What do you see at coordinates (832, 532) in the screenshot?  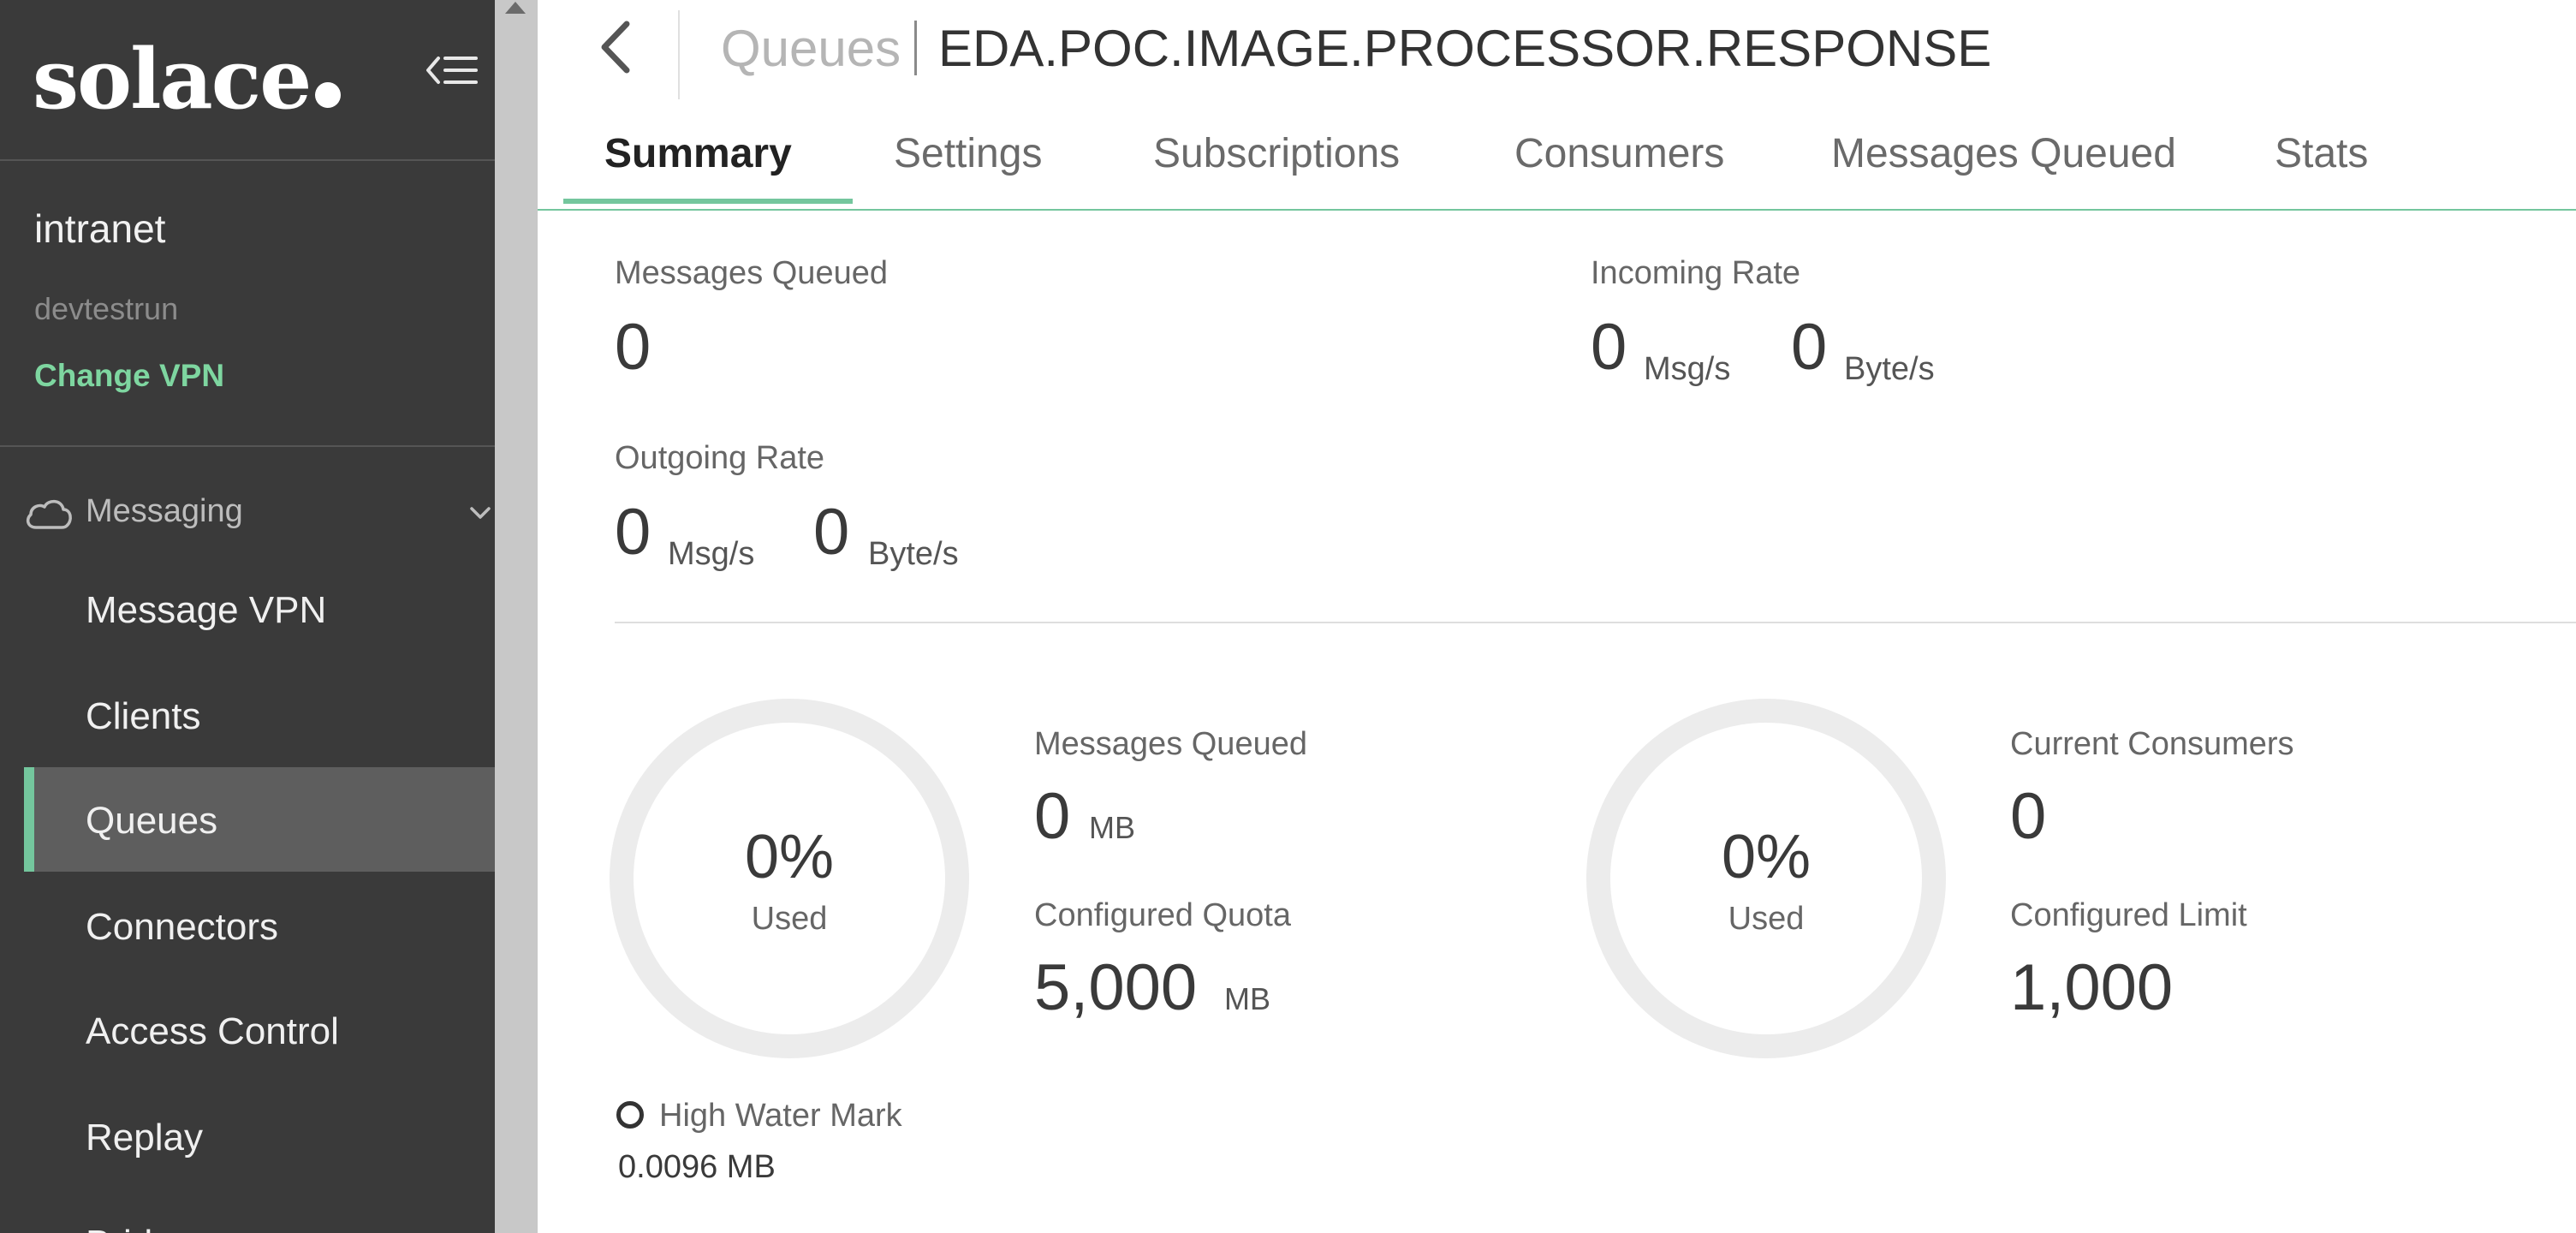 I see `outgoing-byte-rate-value: 0` at bounding box center [832, 532].